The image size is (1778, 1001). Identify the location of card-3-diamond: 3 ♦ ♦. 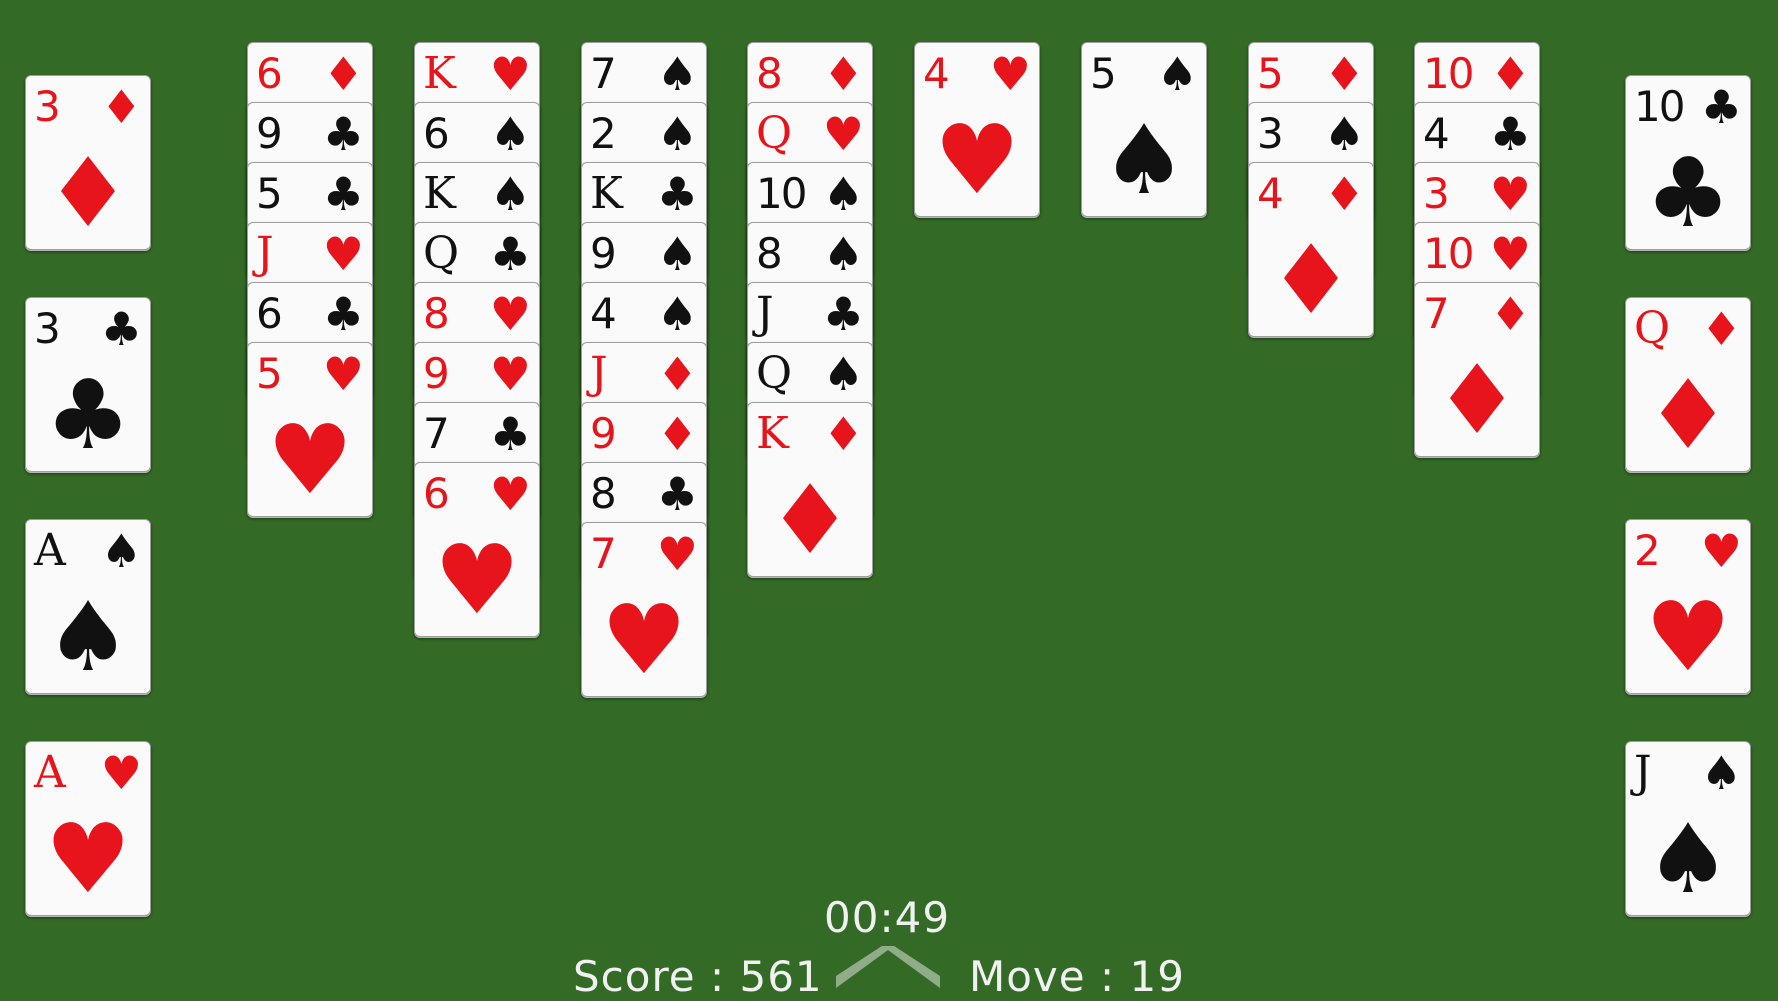
(88, 162).